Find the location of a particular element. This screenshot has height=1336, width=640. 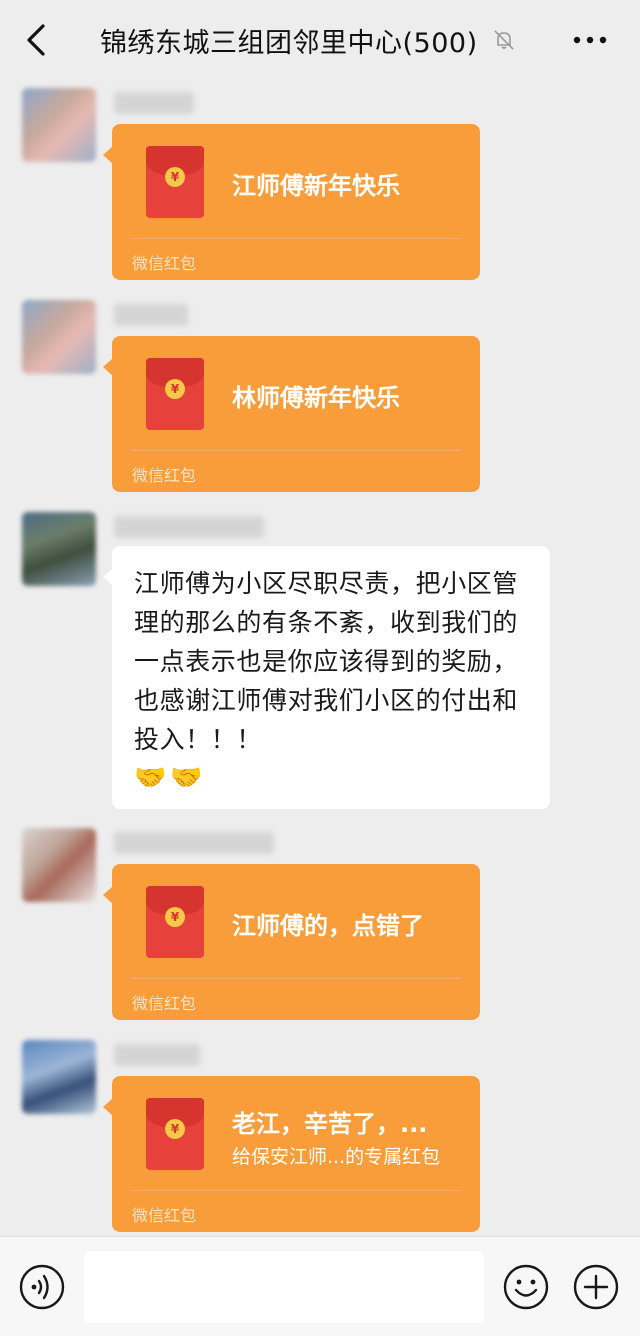

packet-title: 江师傅新年快乐 is located at coordinates (316, 186).